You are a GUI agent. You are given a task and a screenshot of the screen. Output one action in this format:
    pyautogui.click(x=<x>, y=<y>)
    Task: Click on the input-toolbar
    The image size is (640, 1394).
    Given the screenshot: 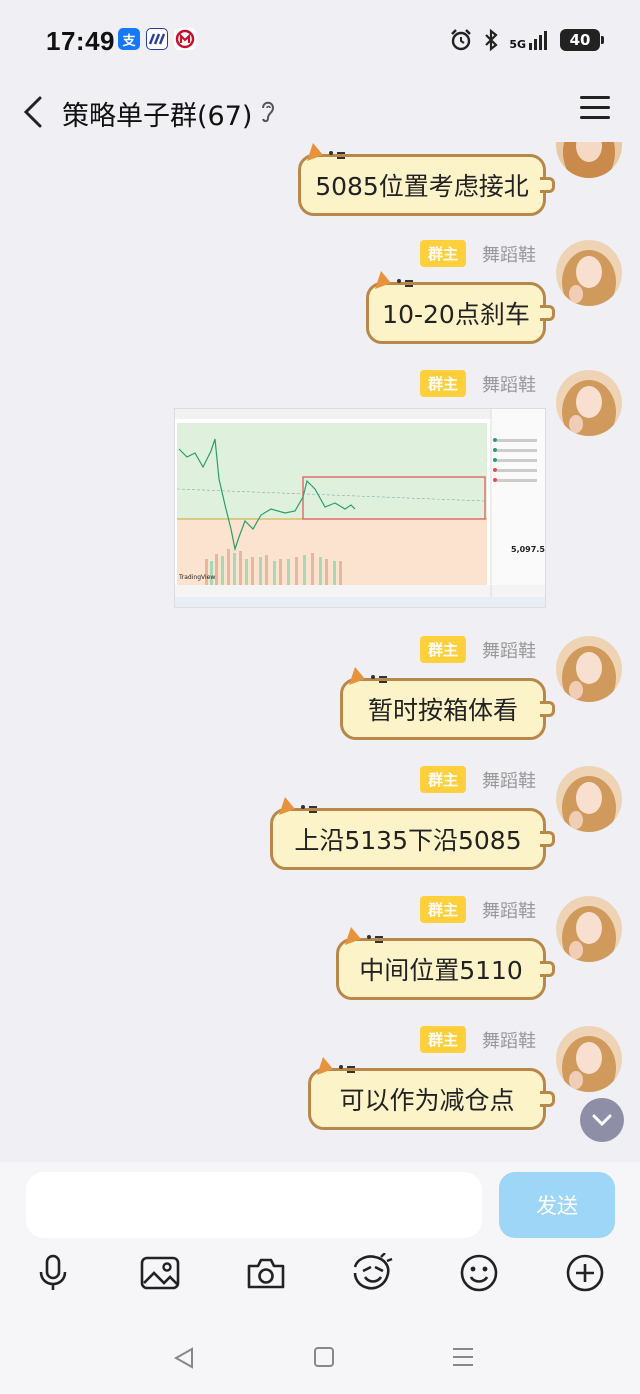 What is the action you would take?
    pyautogui.click(x=320, y=1275)
    